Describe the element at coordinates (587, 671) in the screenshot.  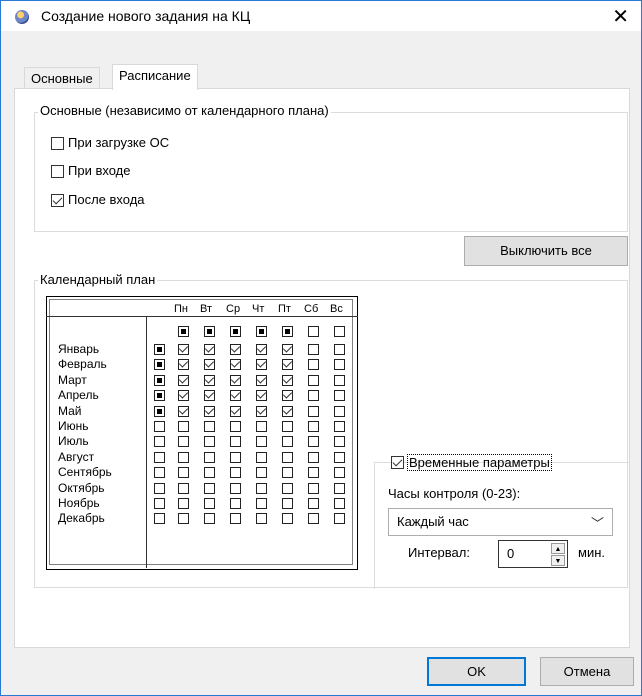
I see `cancel-button: Отмена` at that location.